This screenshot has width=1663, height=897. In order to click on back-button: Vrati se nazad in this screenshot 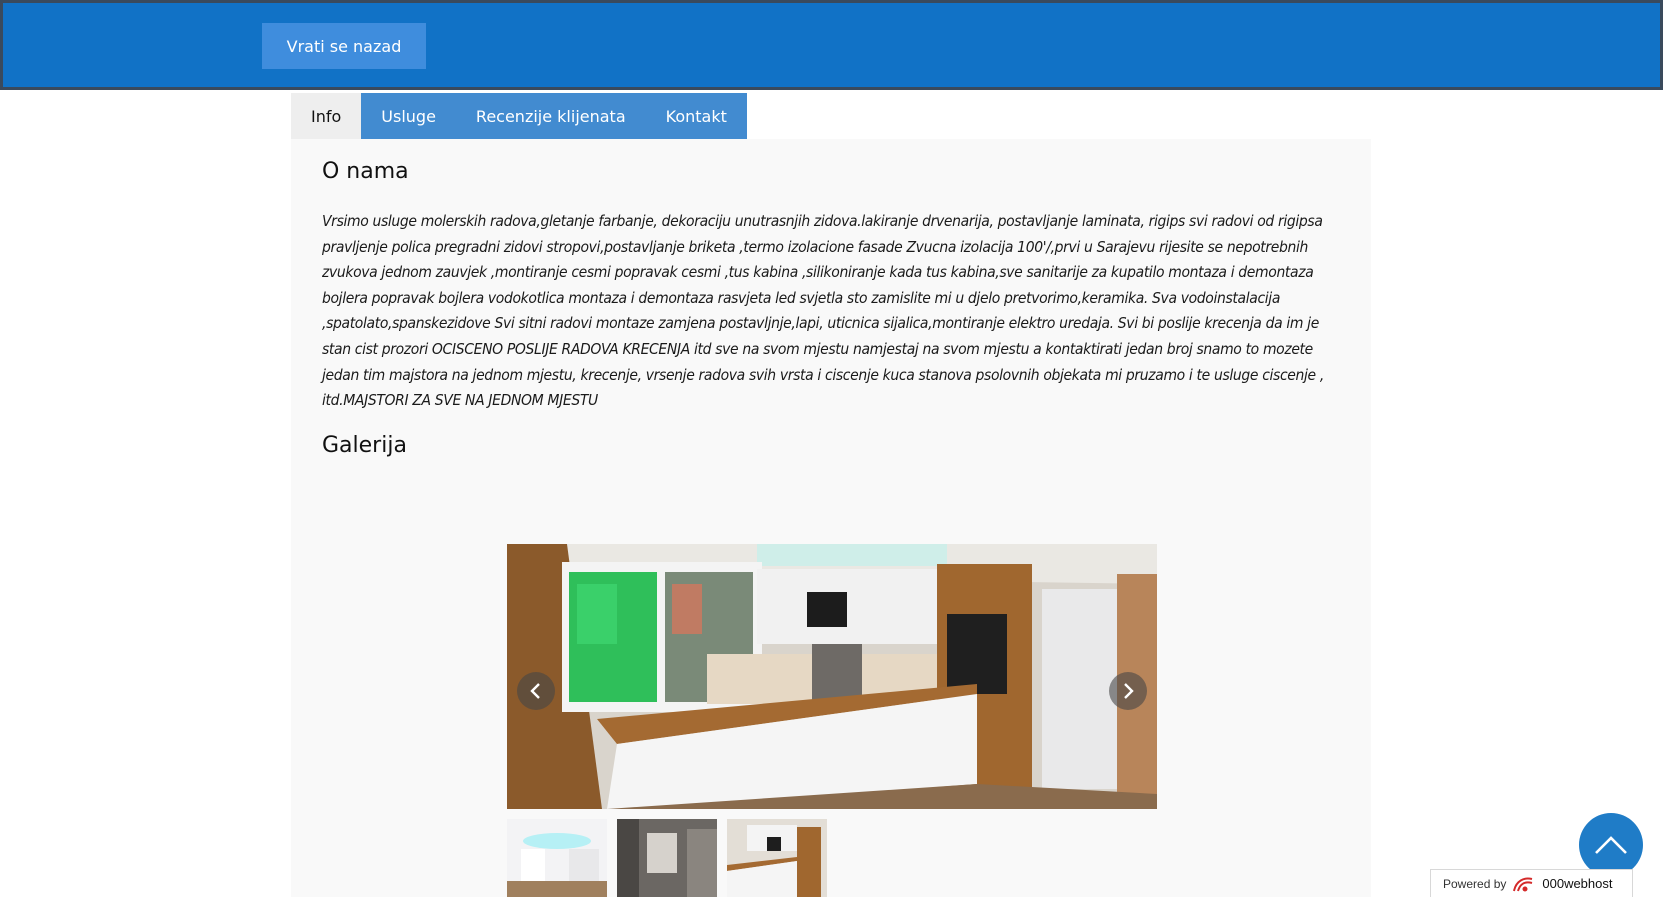, I will do `click(344, 46)`.